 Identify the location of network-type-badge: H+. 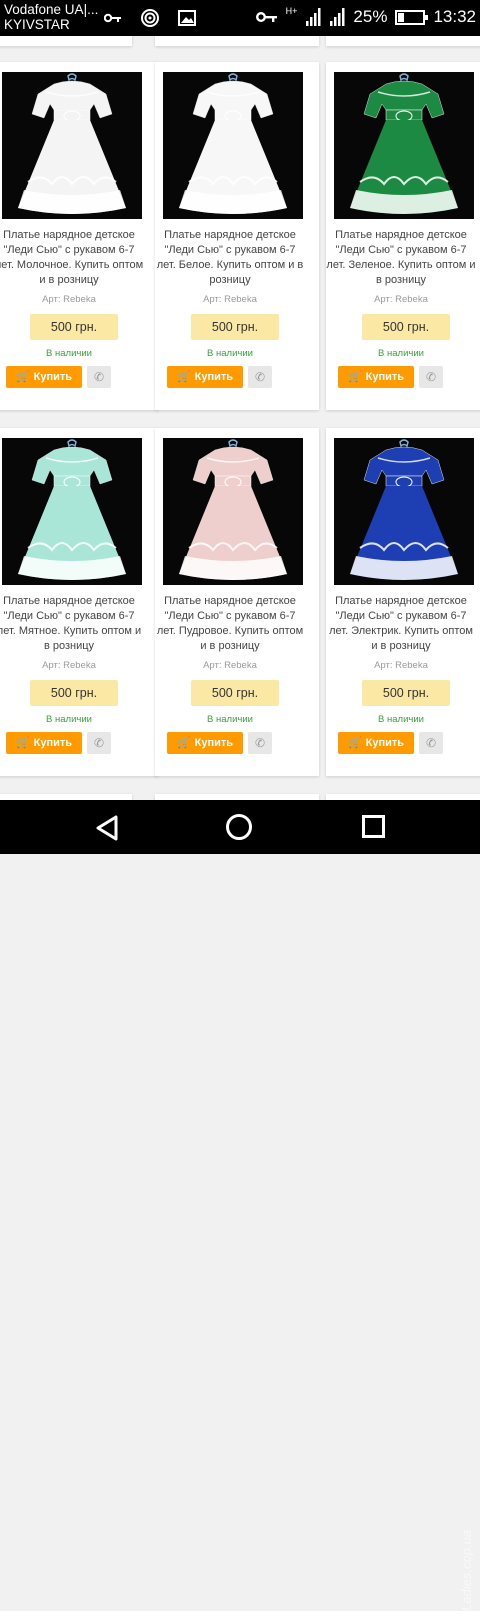
(291, 11).